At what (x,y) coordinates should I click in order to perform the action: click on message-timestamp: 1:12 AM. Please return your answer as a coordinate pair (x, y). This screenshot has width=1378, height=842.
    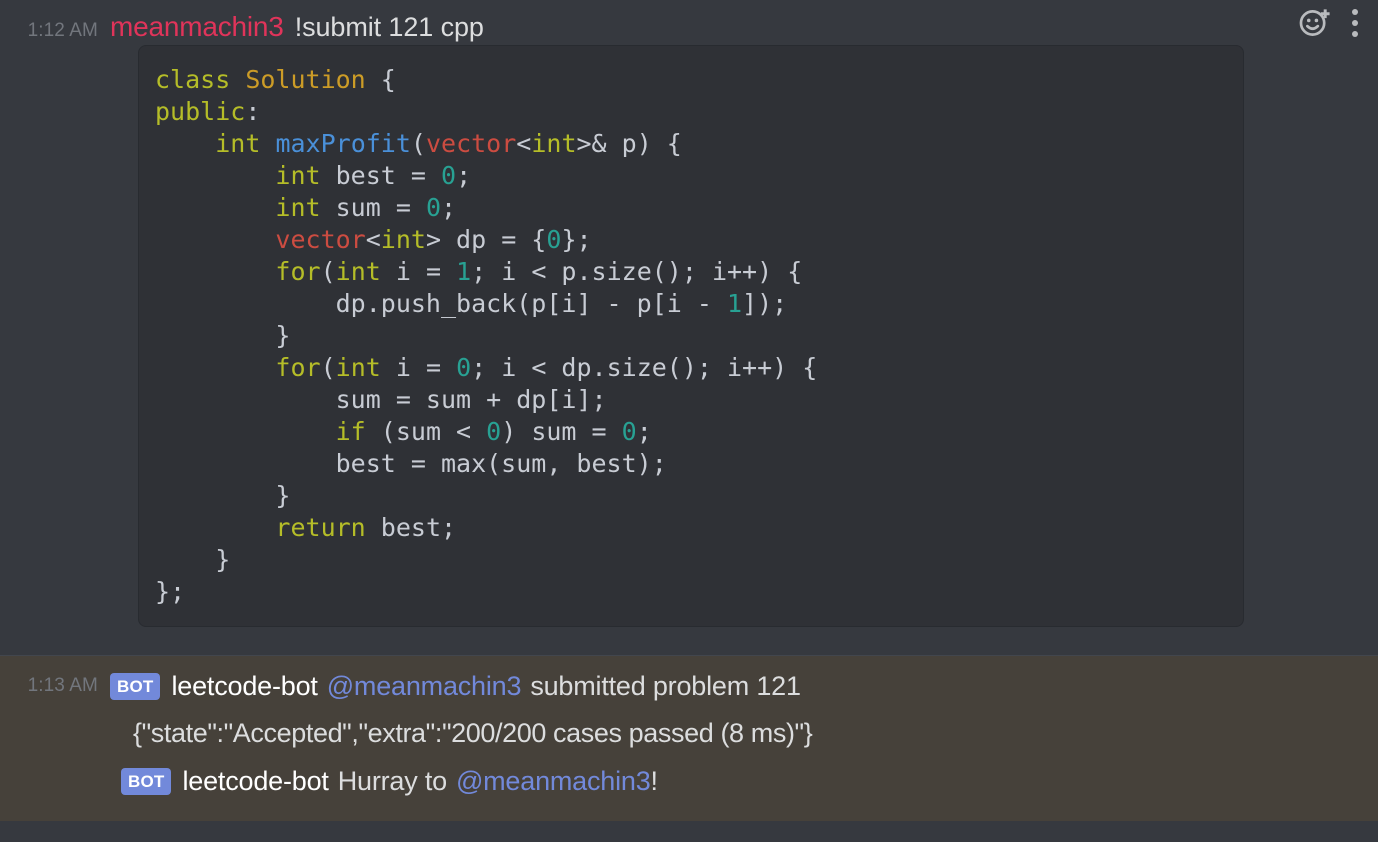
    Looking at the image, I should click on (62, 30).